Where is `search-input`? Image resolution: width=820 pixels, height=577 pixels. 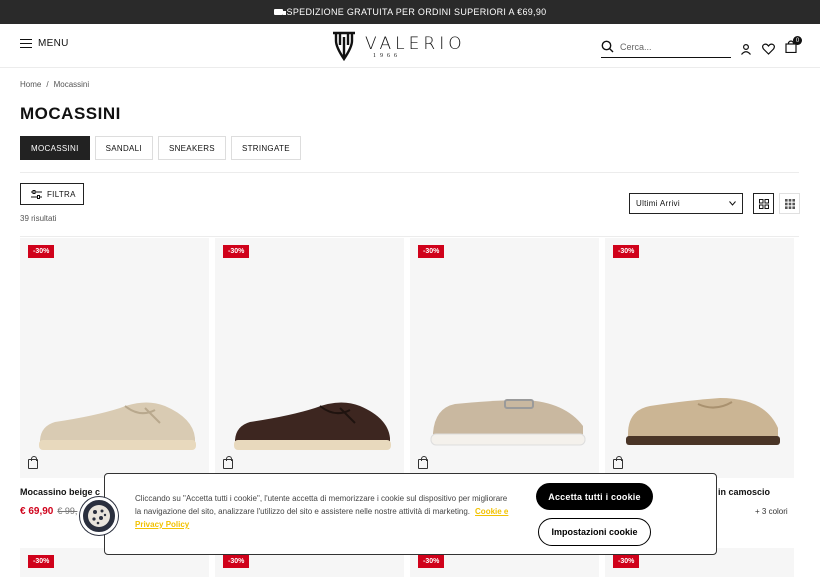 search-input is located at coordinates (670, 46).